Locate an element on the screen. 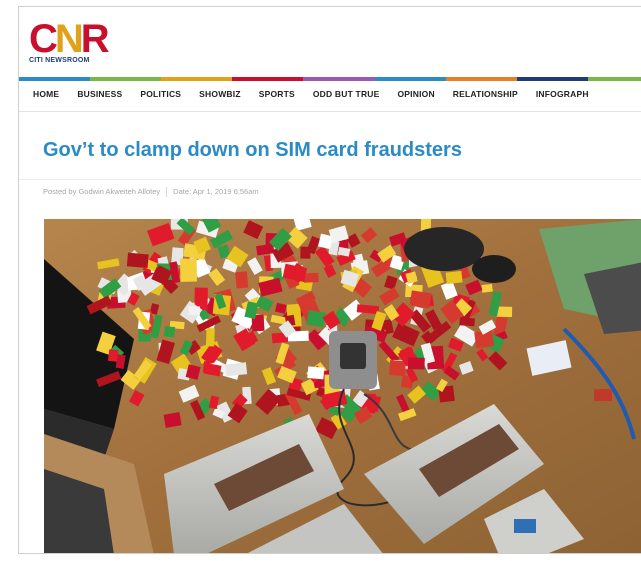 The image size is (641, 561). nav-item-politics: POLITICS is located at coordinates (160, 94).